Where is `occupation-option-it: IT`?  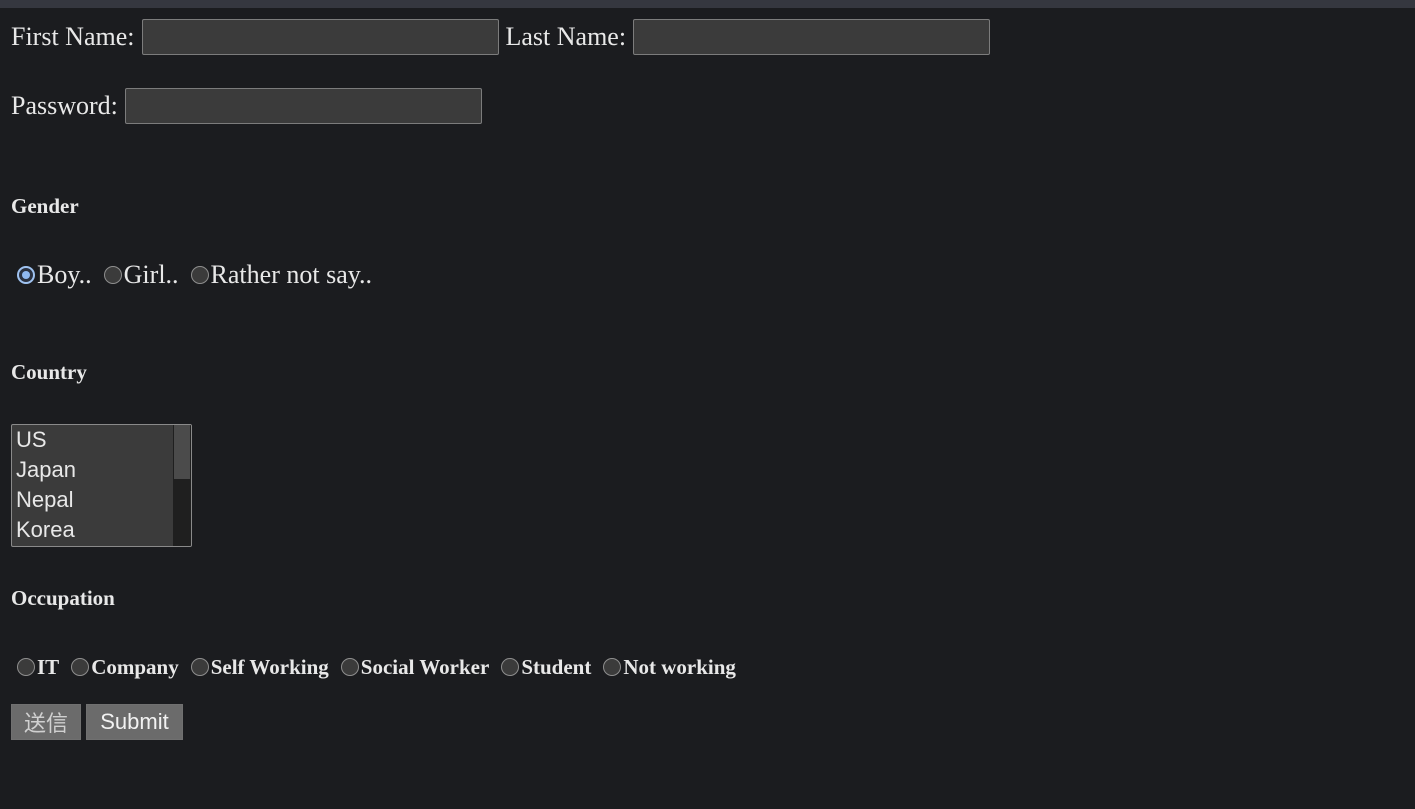
occupation-option-it: IT is located at coordinates (38, 667).